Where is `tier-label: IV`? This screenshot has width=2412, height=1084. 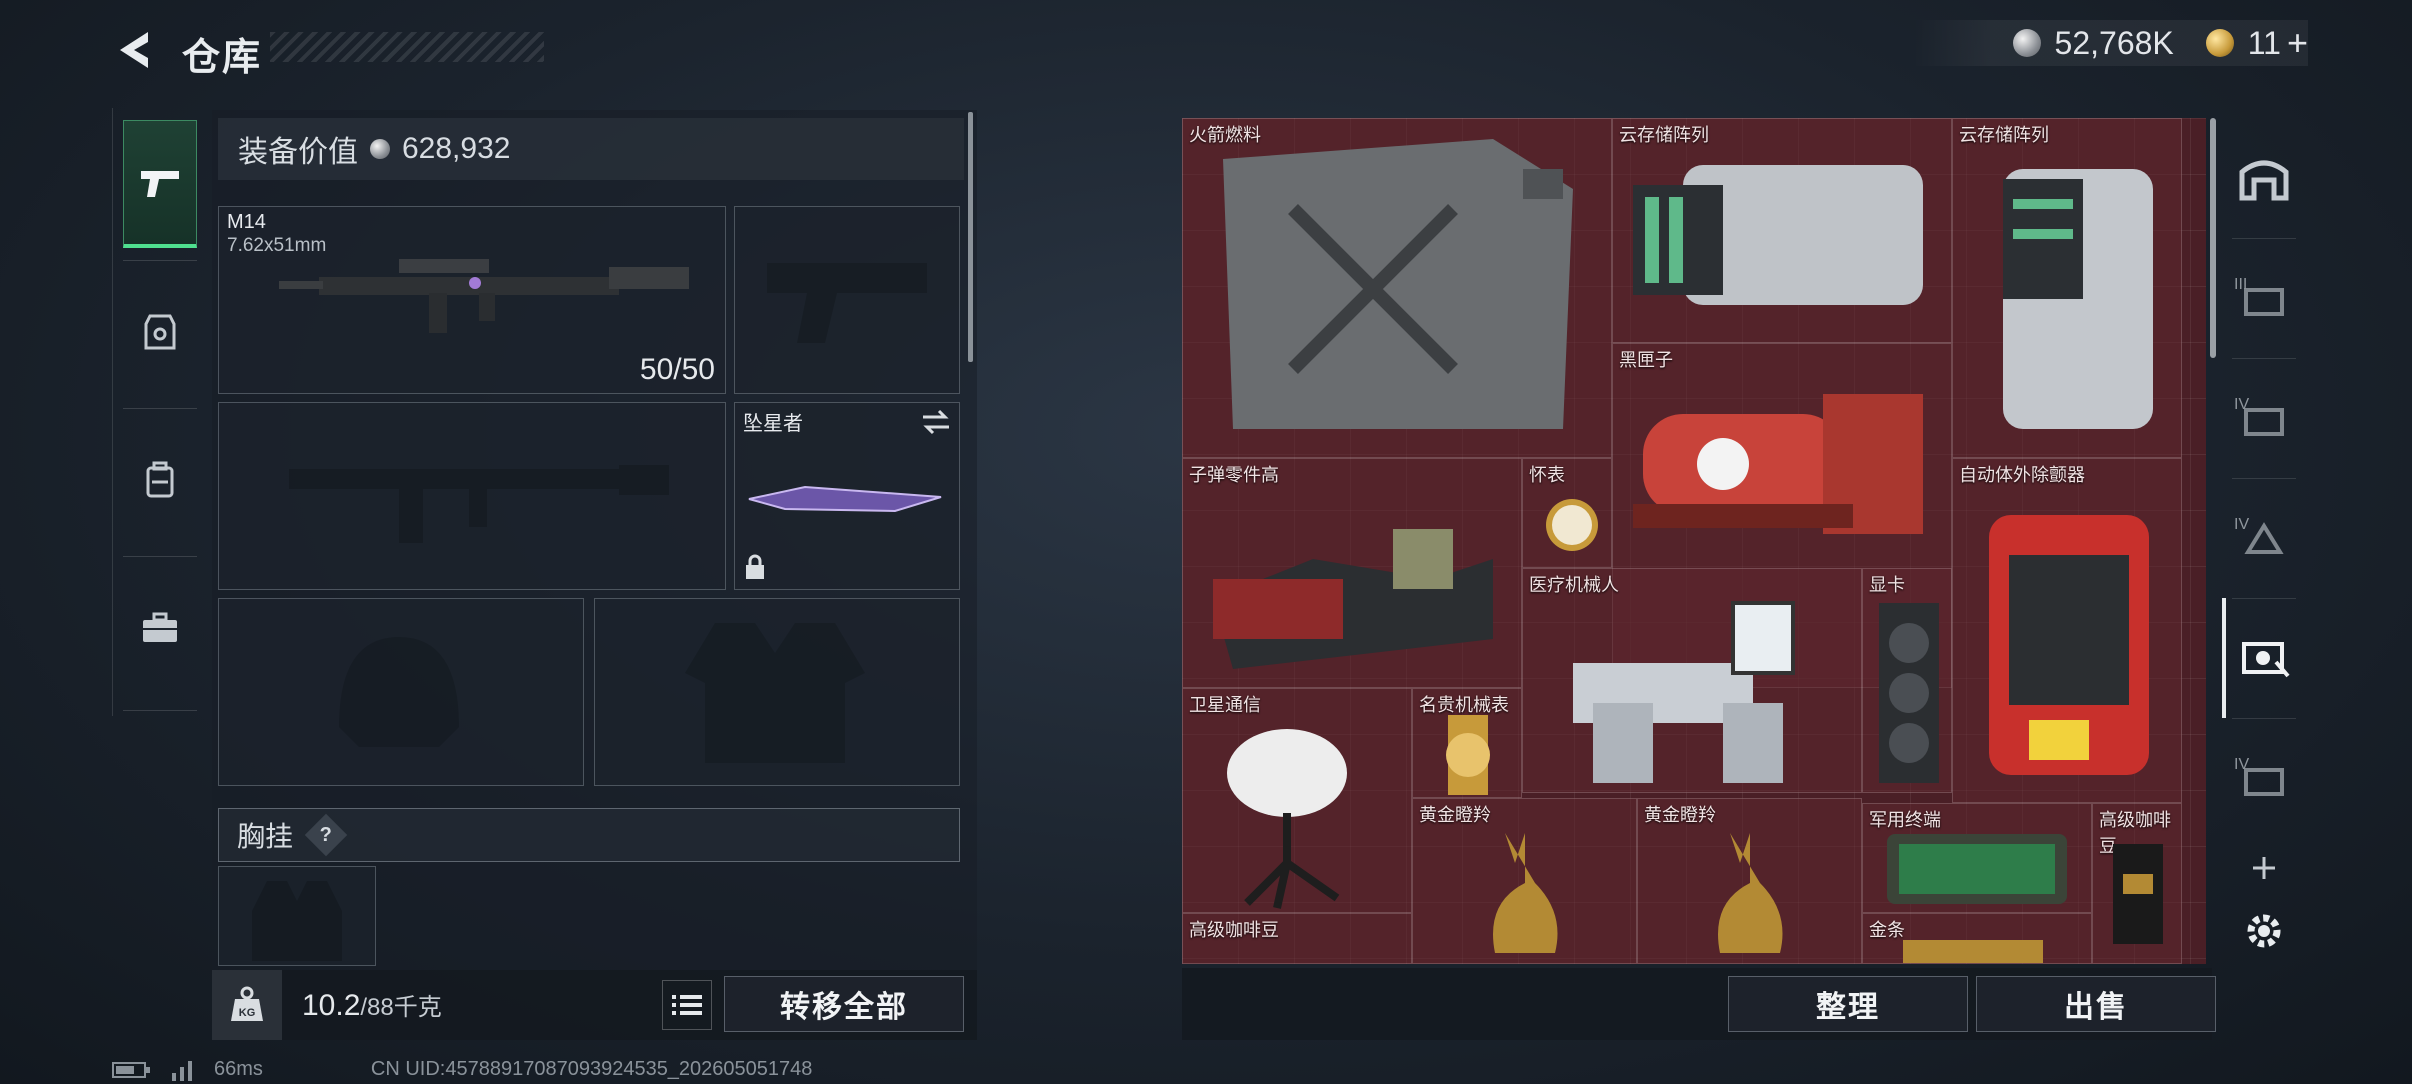 tier-label: IV is located at coordinates (2242, 764).